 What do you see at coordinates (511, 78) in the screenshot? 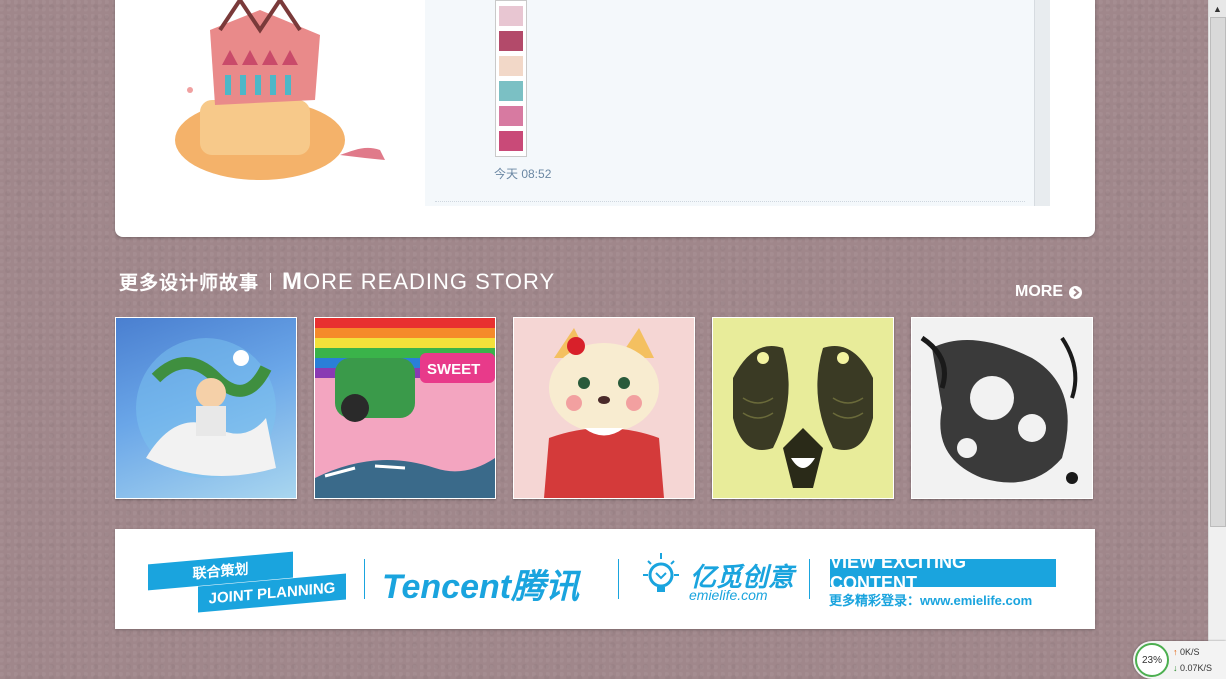
I see `image-thumbnail` at bounding box center [511, 78].